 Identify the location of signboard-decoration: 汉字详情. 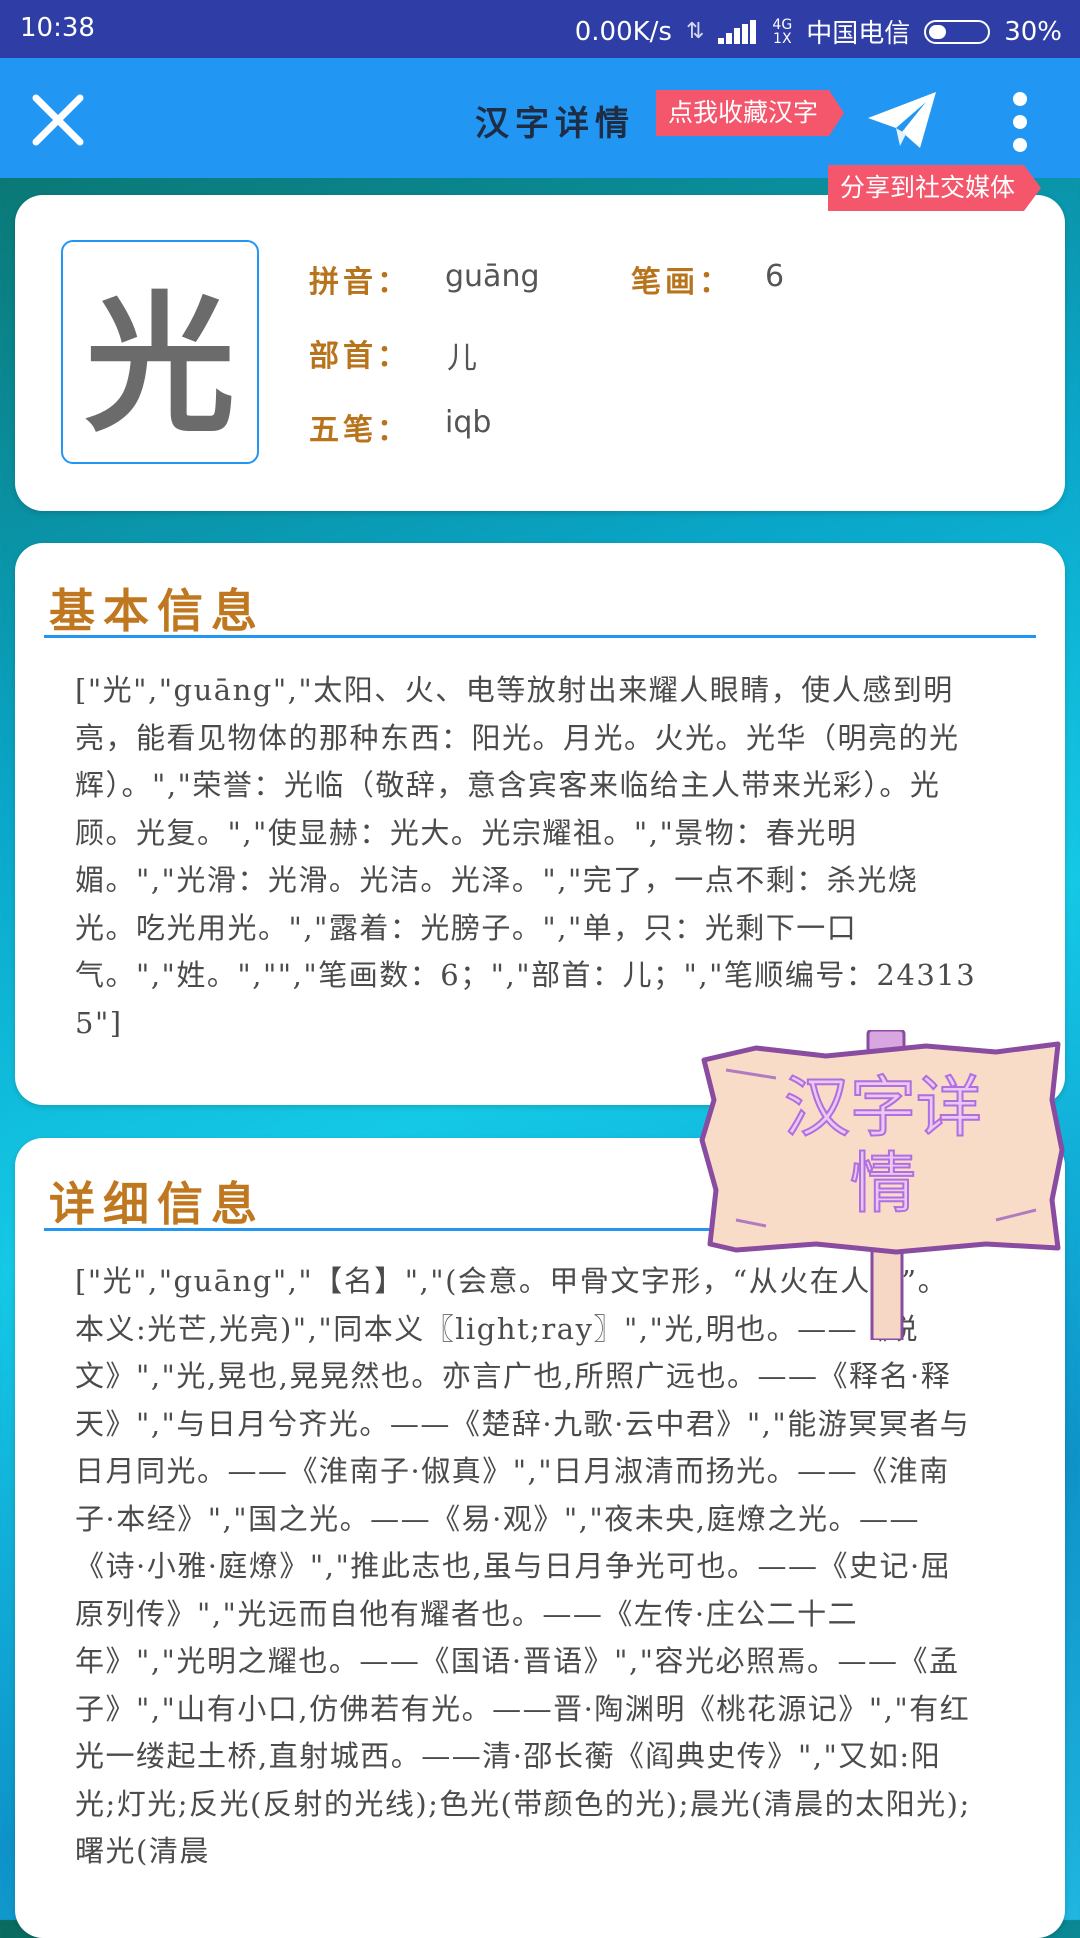
(881, 1185).